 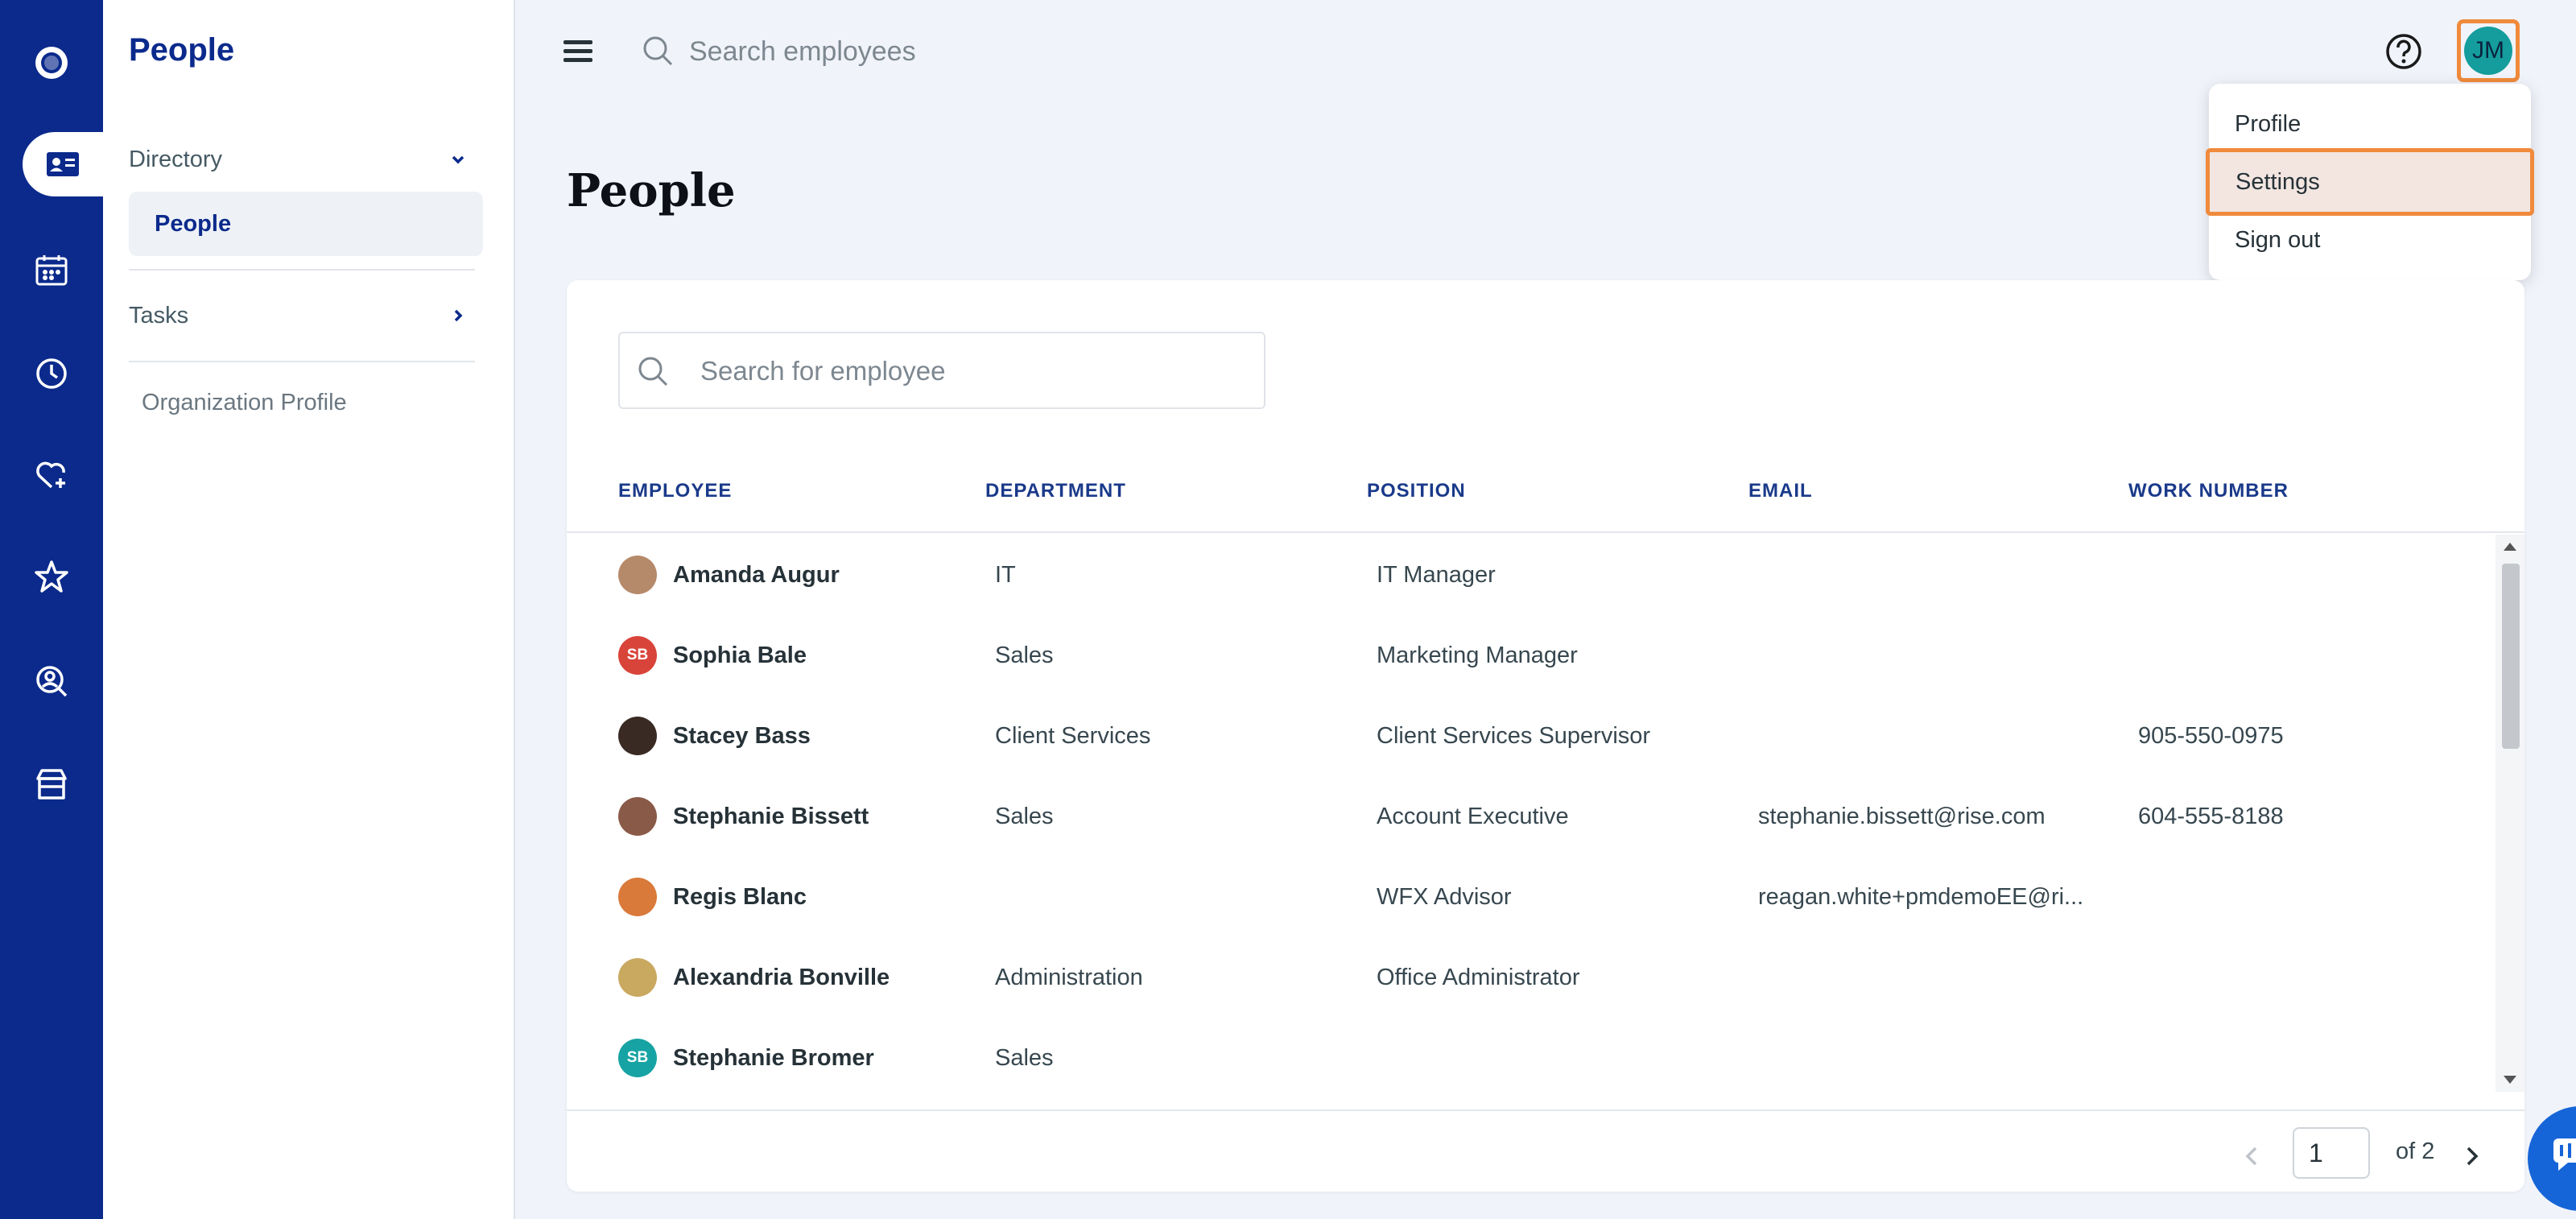 What do you see at coordinates (63, 164) in the screenshot?
I see `id-card-icon` at bounding box center [63, 164].